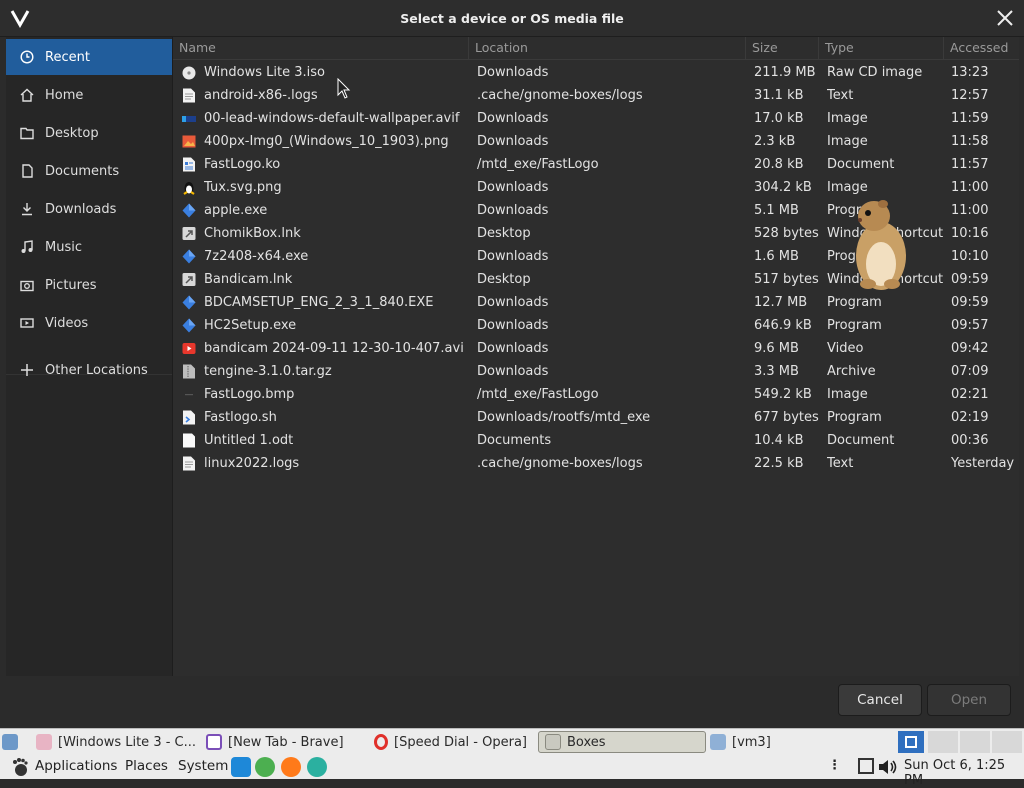 The width and height of the screenshot is (1024, 788). Describe the element at coordinates (89, 95) in the screenshot. I see `sidebar-item-home: Home` at that location.